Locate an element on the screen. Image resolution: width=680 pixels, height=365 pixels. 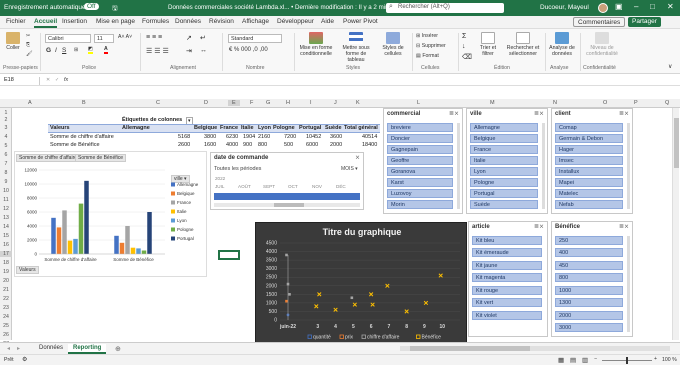
slicer-item: Kit bleu is located at coordinates (507, 240).